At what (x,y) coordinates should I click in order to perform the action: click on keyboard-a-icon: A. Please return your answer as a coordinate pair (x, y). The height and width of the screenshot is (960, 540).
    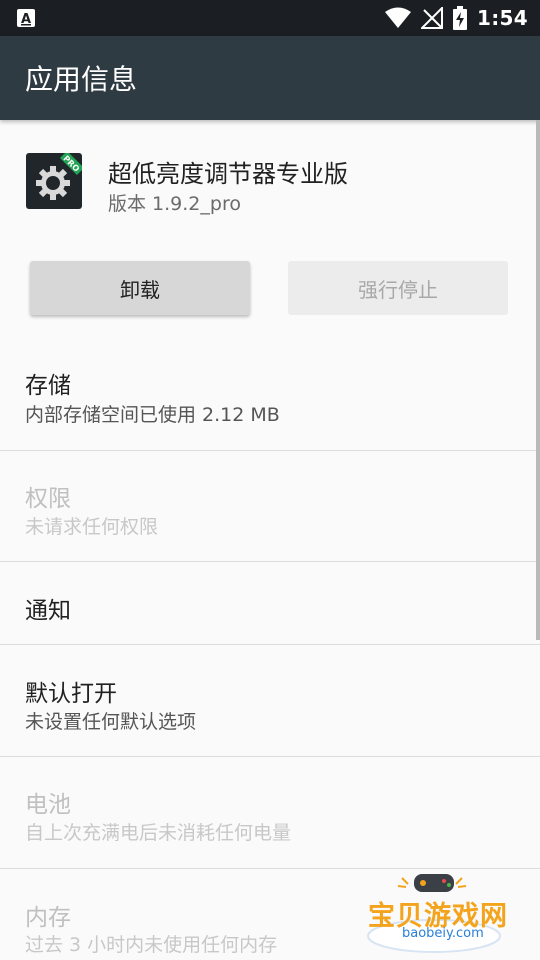
    Looking at the image, I should click on (26, 18).